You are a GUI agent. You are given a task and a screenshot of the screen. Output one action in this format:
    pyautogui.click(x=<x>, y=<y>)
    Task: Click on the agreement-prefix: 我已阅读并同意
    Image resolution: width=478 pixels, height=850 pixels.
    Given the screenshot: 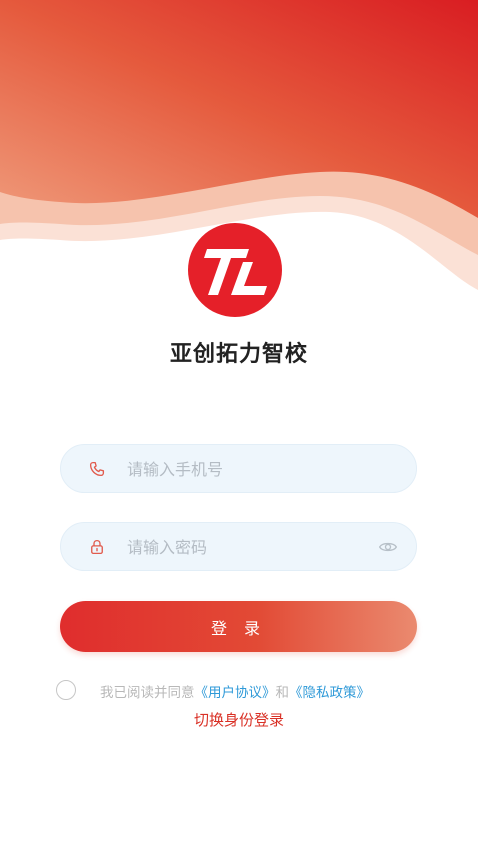 What is the action you would take?
    pyautogui.click(x=147, y=693)
    